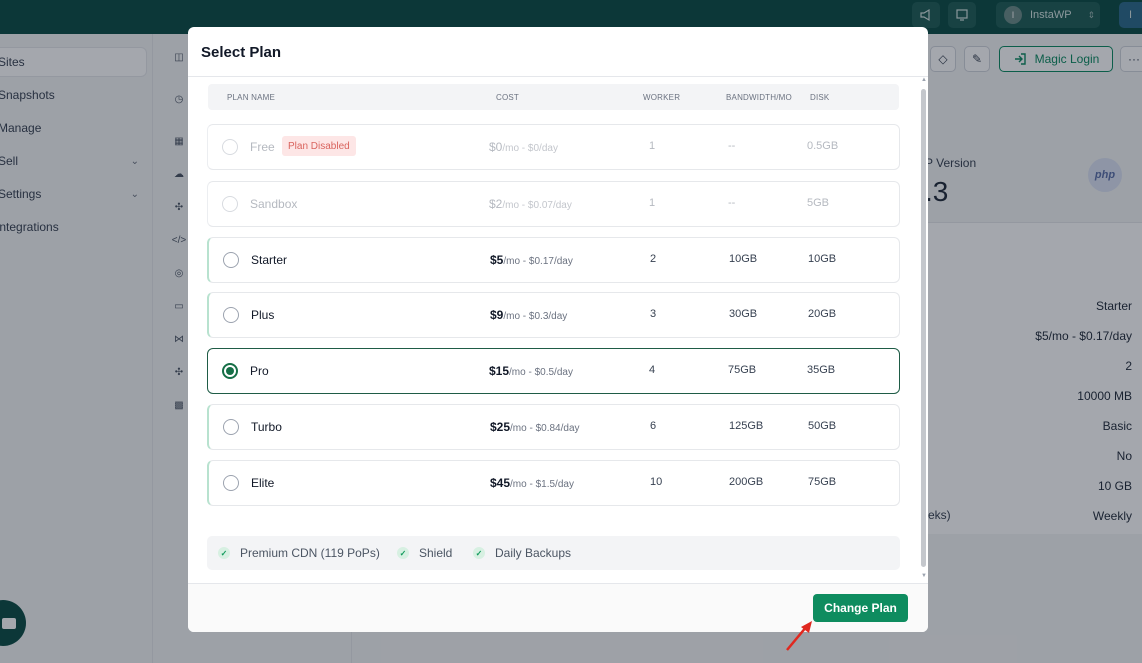  Describe the element at coordinates (822, 259) in the screenshot. I see `plan-disk: 10GB` at that location.